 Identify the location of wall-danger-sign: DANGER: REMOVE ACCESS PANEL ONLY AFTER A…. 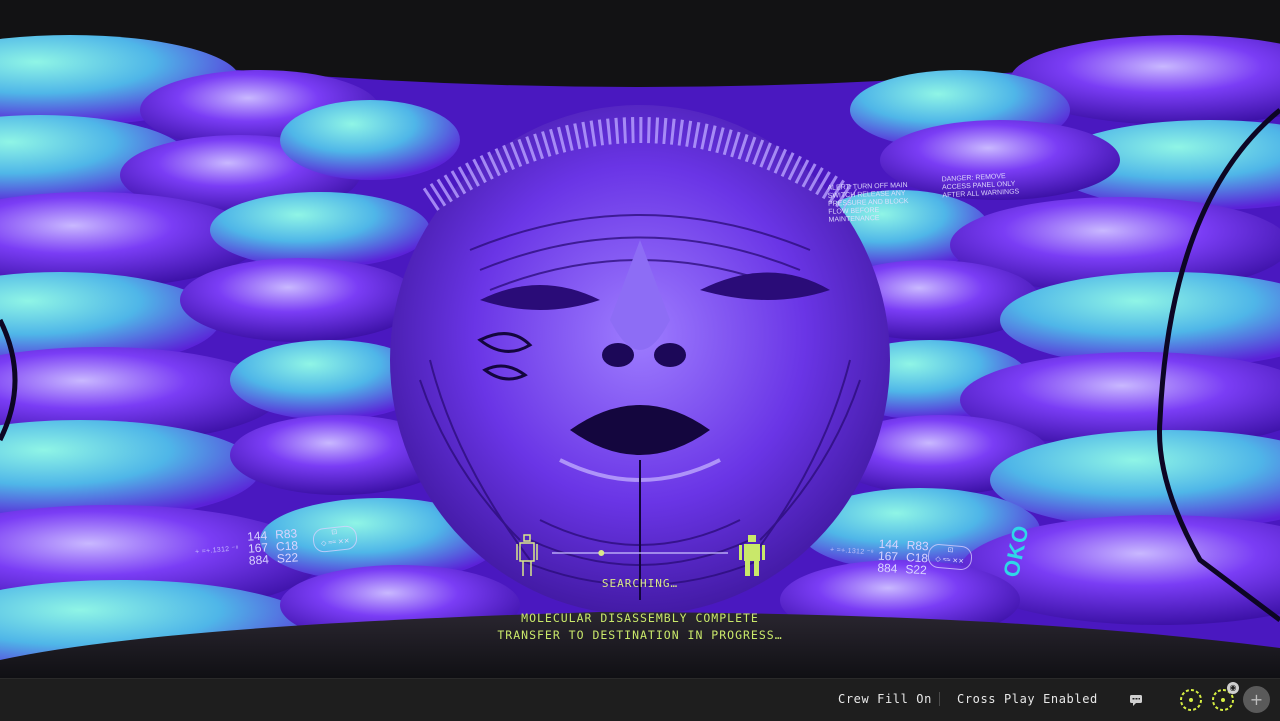
(980, 186).